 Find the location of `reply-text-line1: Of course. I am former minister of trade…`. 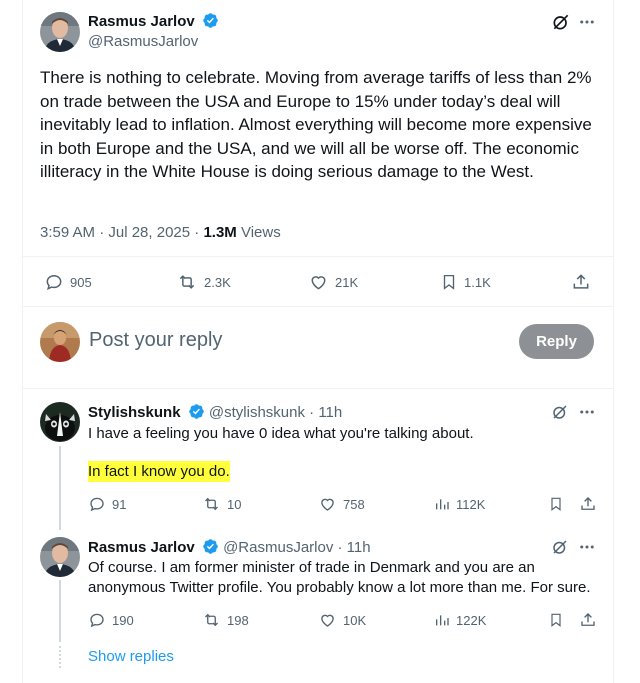

reply-text-line1: Of course. I am former minister of trade… is located at coordinates (311, 567).